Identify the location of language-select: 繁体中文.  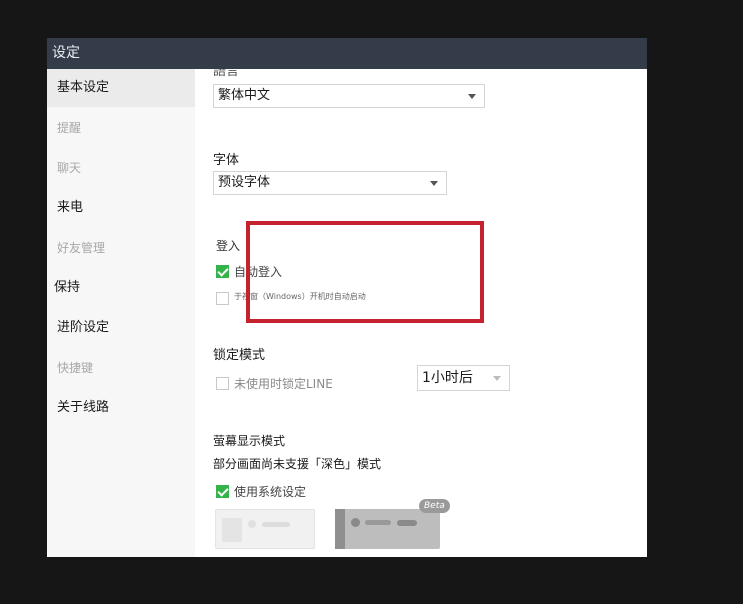
(349, 96).